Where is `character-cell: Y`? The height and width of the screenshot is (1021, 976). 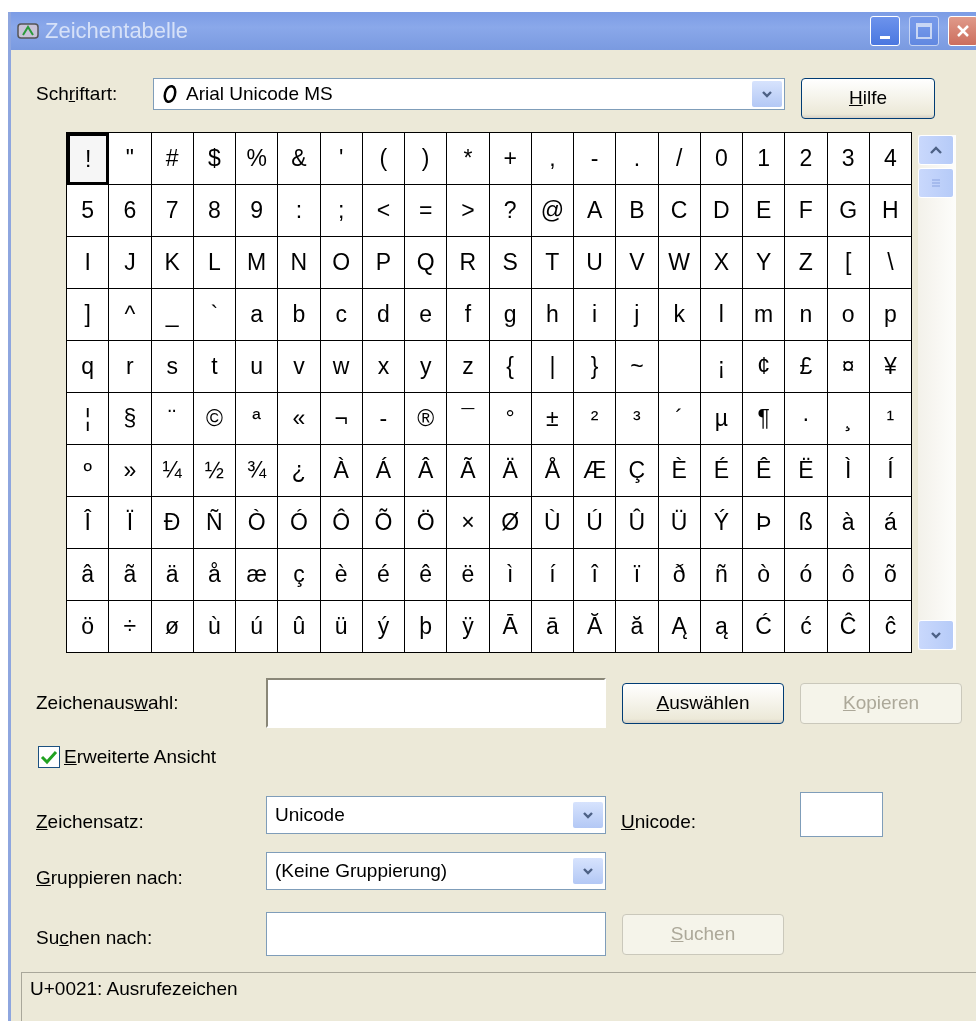
character-cell: Y is located at coordinates (764, 263).